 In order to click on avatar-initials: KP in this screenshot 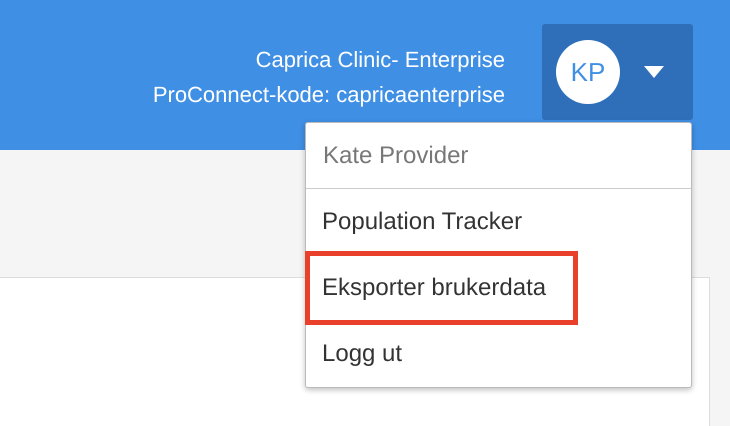, I will do `click(588, 72)`.